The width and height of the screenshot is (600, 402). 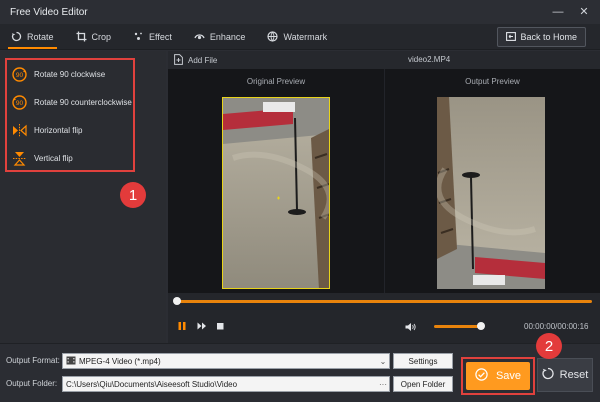 I want to click on save-highlight: Save, so click(x=498, y=376).